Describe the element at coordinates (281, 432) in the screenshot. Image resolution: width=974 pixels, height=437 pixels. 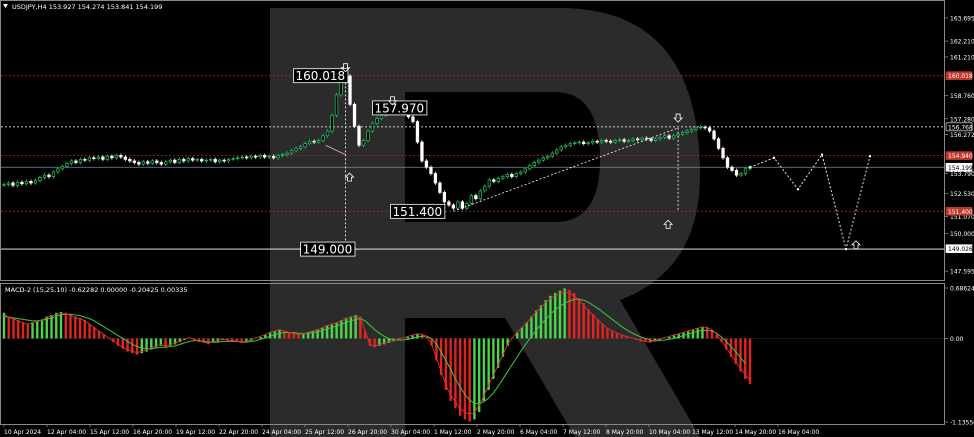
I see `x-tick-label: 24 Apr 04:00` at that location.